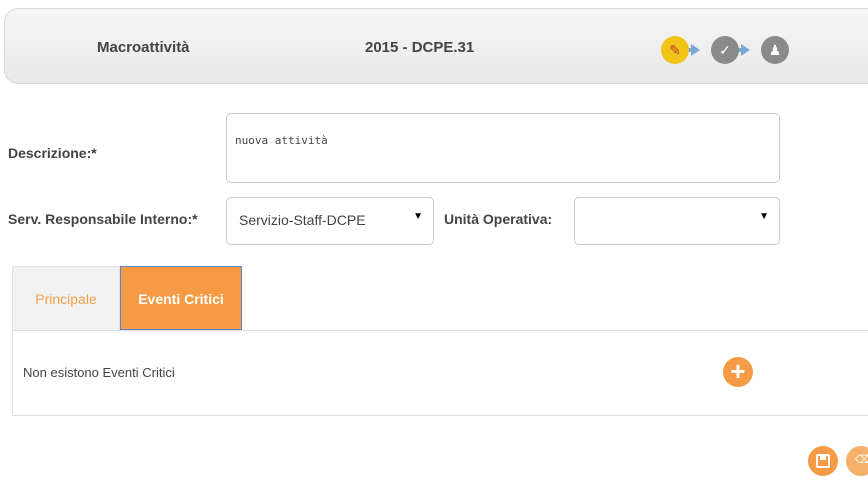 Image resolution: width=868 pixels, height=492 pixels. Describe the element at coordinates (738, 372) in the screenshot. I see `add-evento-button: +` at that location.